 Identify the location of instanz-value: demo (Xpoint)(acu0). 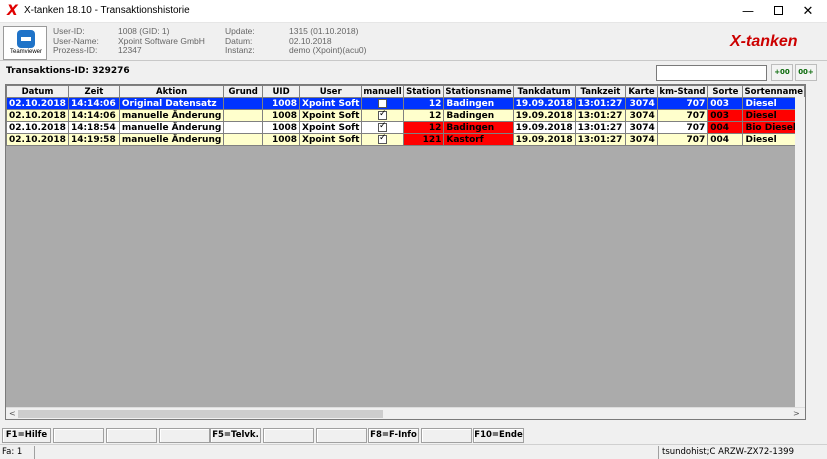
(328, 50).